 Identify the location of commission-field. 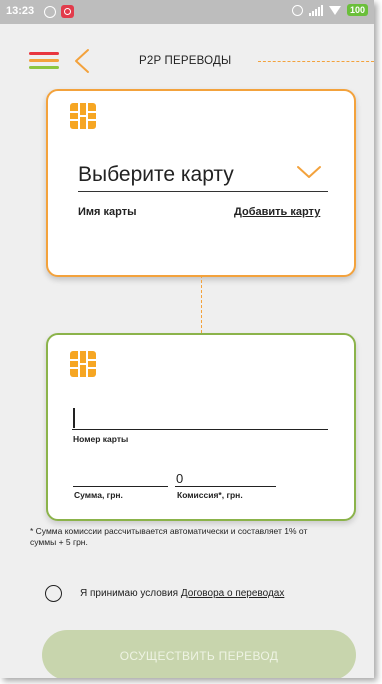
(225, 486).